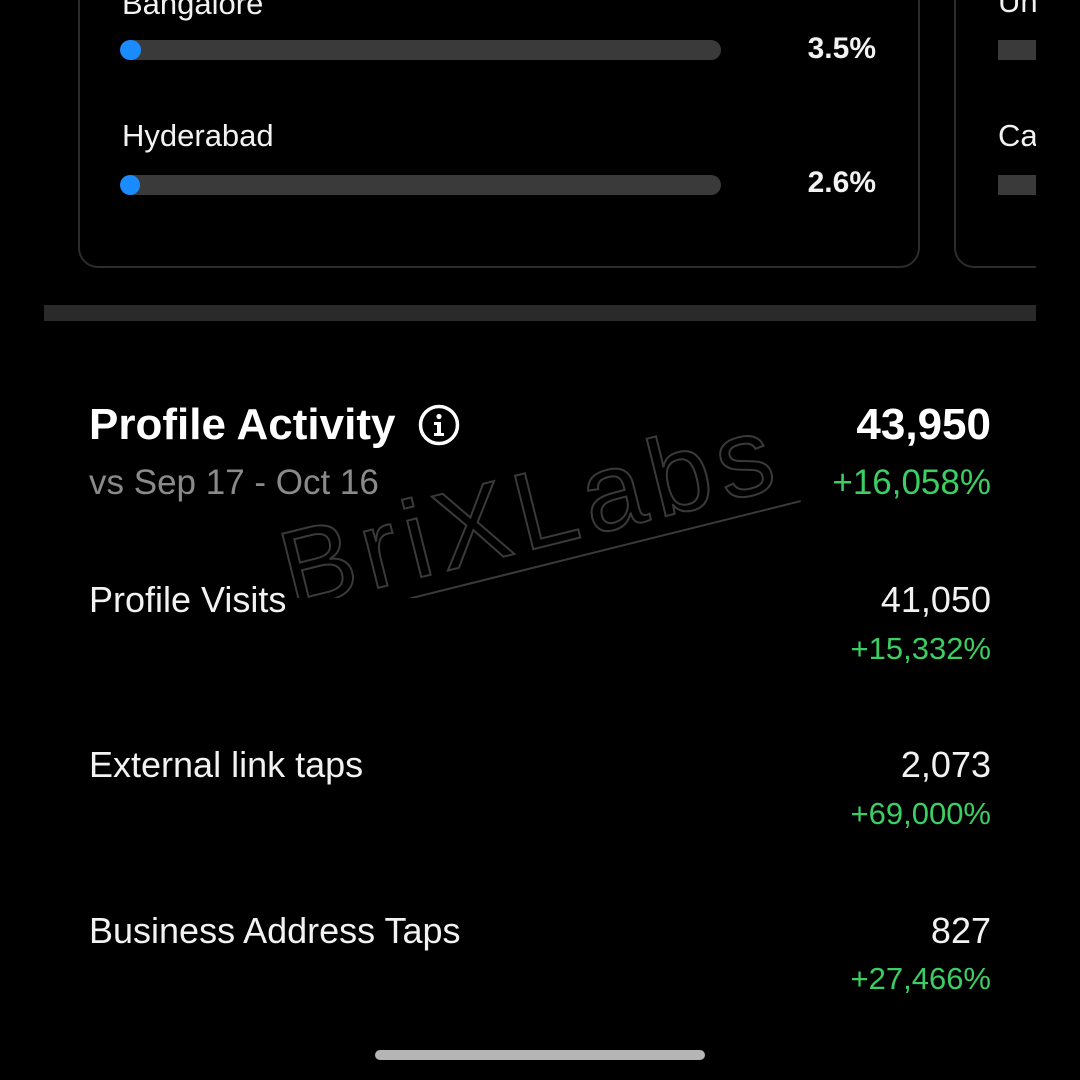  I want to click on city-bar-bangalore, so click(420, 50).